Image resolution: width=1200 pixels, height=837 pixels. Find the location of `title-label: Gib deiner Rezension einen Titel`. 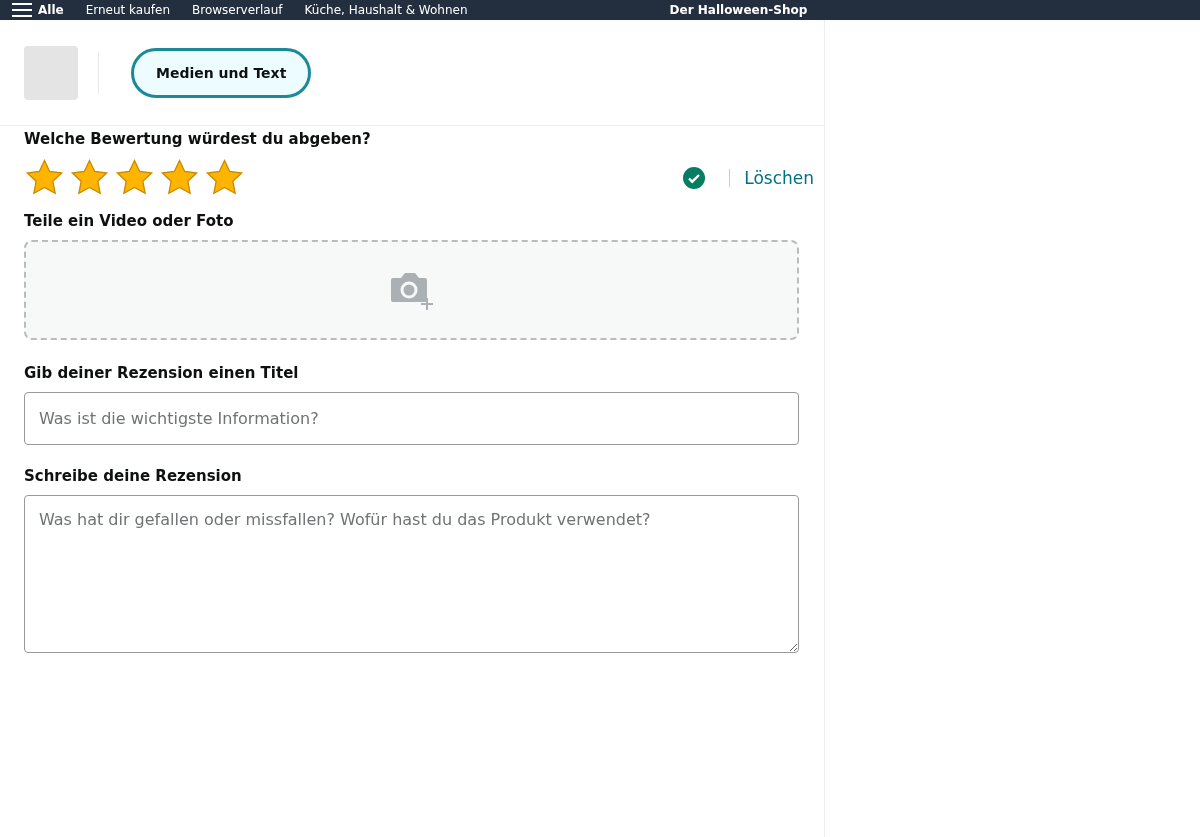

title-label: Gib deiner Rezension einen Titel is located at coordinates (162, 373).